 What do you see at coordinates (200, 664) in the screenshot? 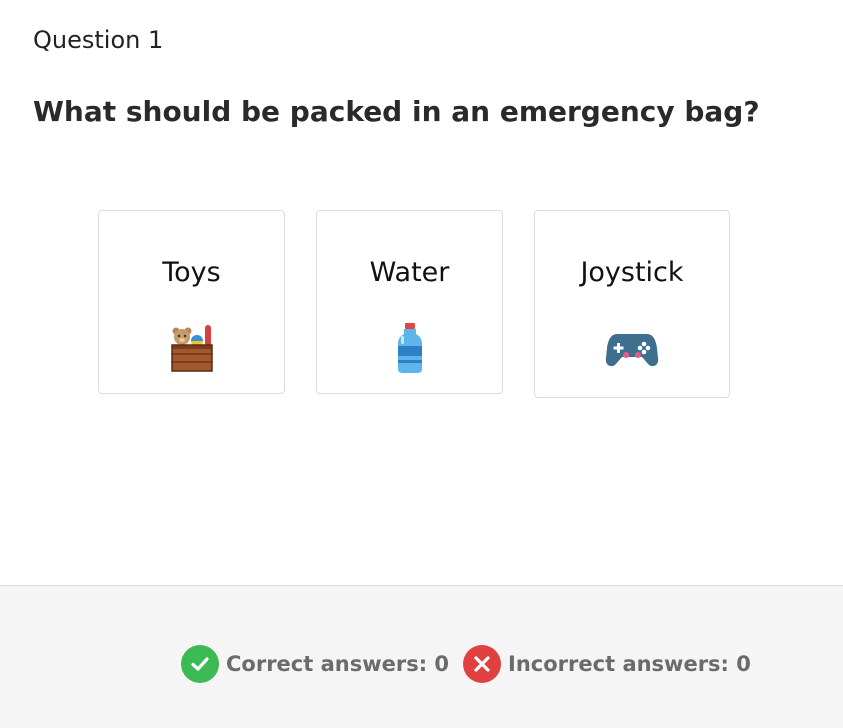
I see `check-icon` at bounding box center [200, 664].